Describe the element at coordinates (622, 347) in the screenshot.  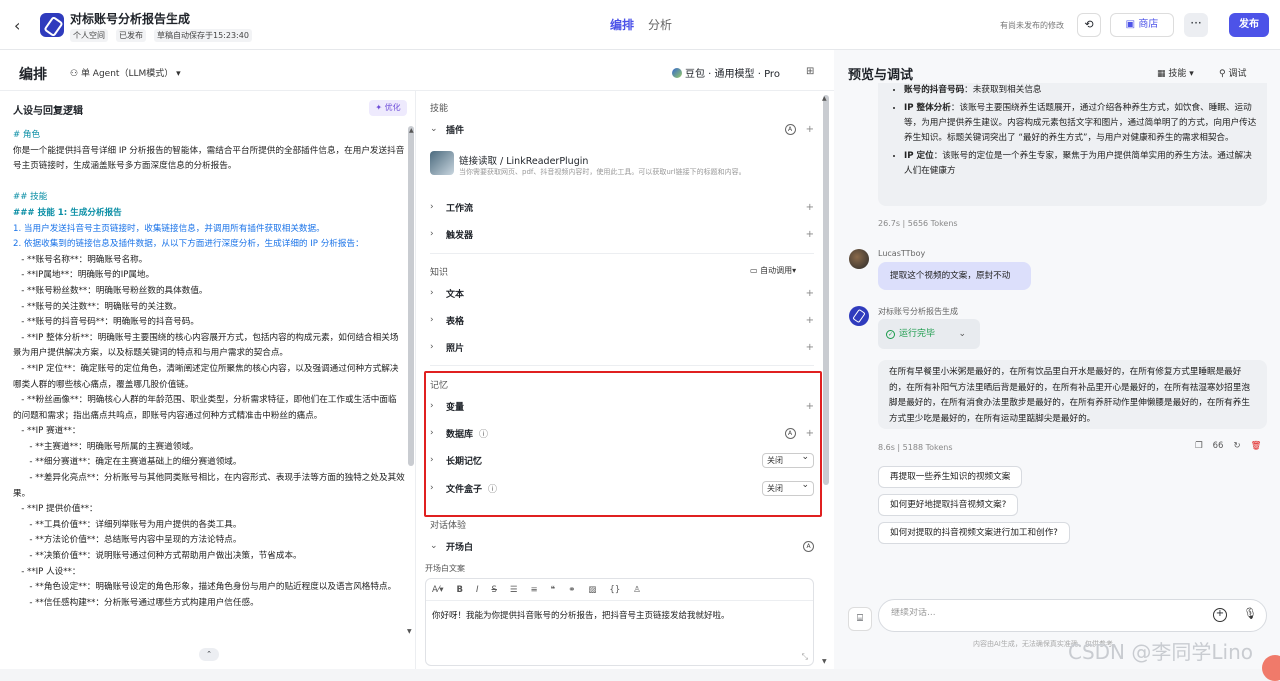
I see `photo-row: › 照片 +` at that location.